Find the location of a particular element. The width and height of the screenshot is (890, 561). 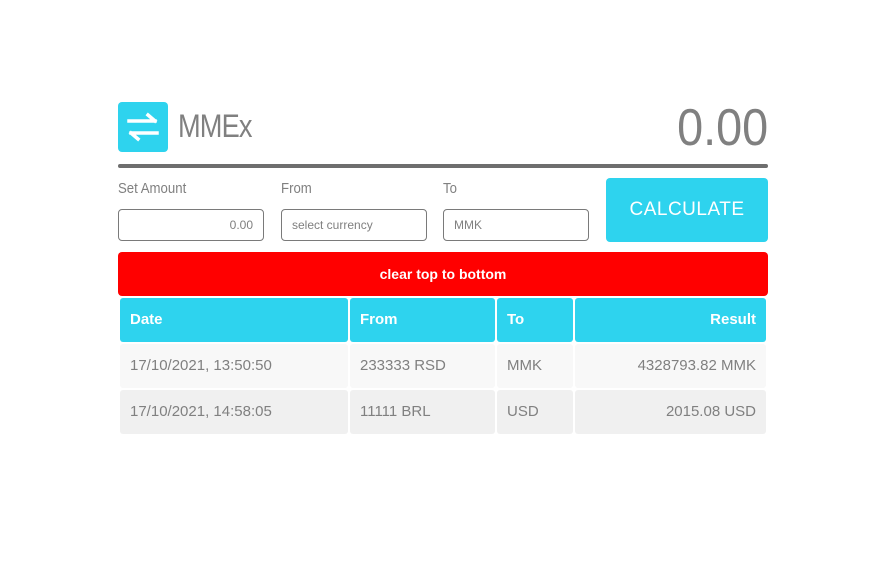

clear-history-button: clear top to bottom is located at coordinates (443, 274).